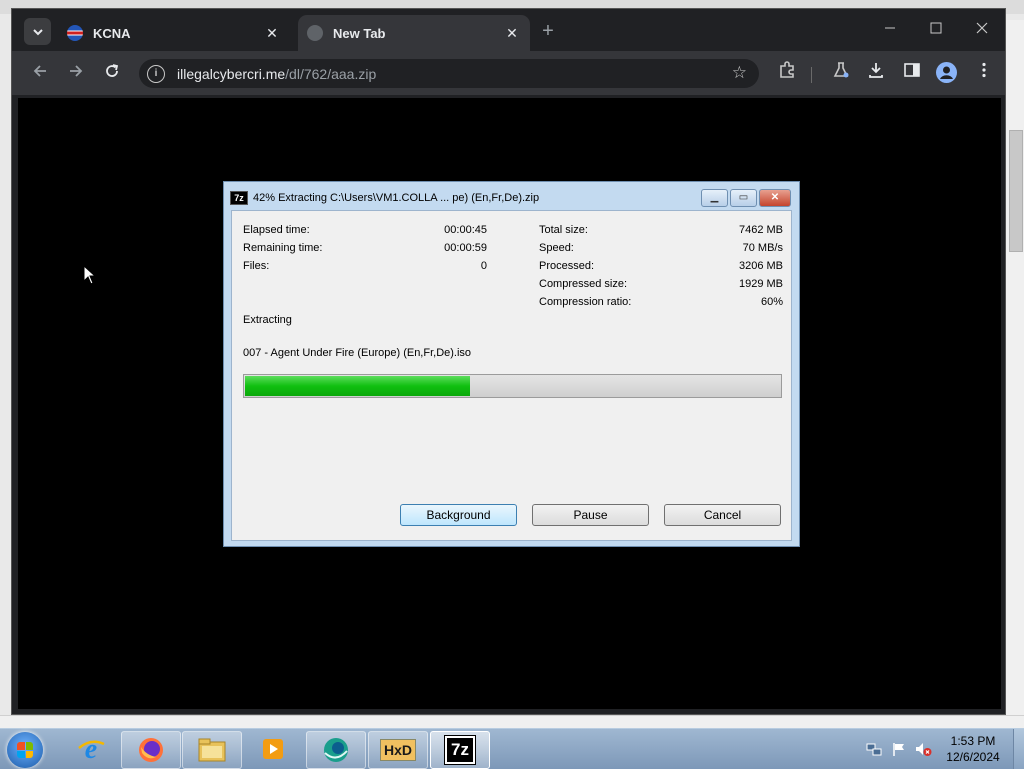  I want to click on taskbar-7zip: 7z, so click(460, 750).